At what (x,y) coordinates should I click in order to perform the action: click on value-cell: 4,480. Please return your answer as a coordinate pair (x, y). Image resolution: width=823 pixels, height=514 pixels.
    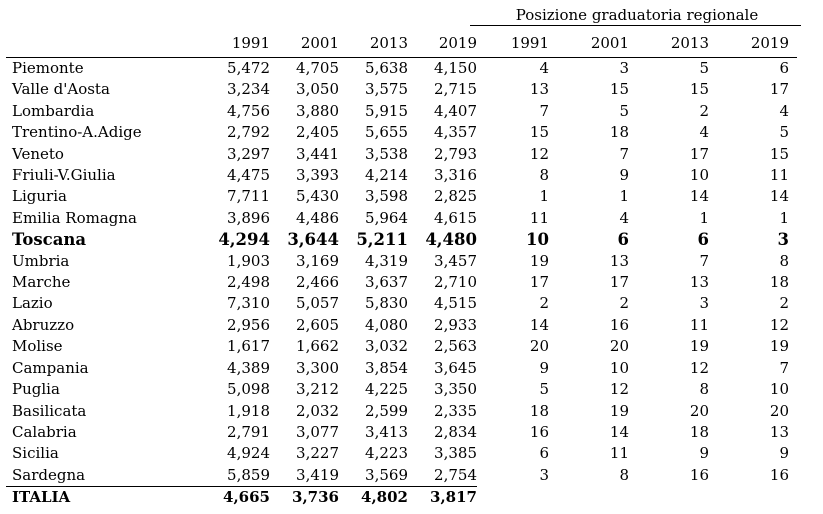
    Looking at the image, I should click on (451, 240).